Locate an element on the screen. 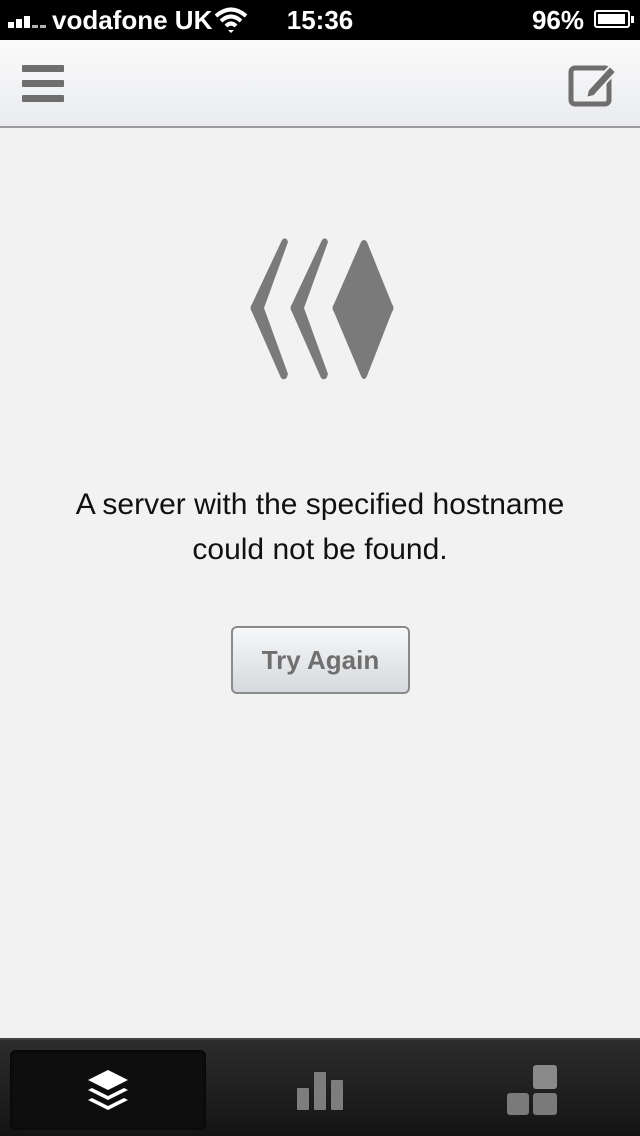 The image size is (640, 1136). tab-accounts is located at coordinates (532, 1090).